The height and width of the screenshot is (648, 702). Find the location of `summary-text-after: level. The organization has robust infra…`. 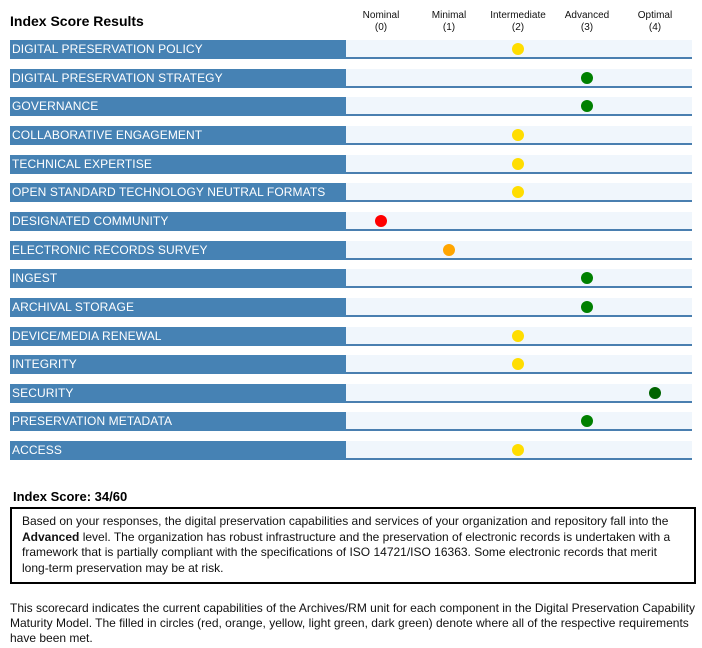

summary-text-after: level. The organization has robust infra… is located at coordinates (346, 552).